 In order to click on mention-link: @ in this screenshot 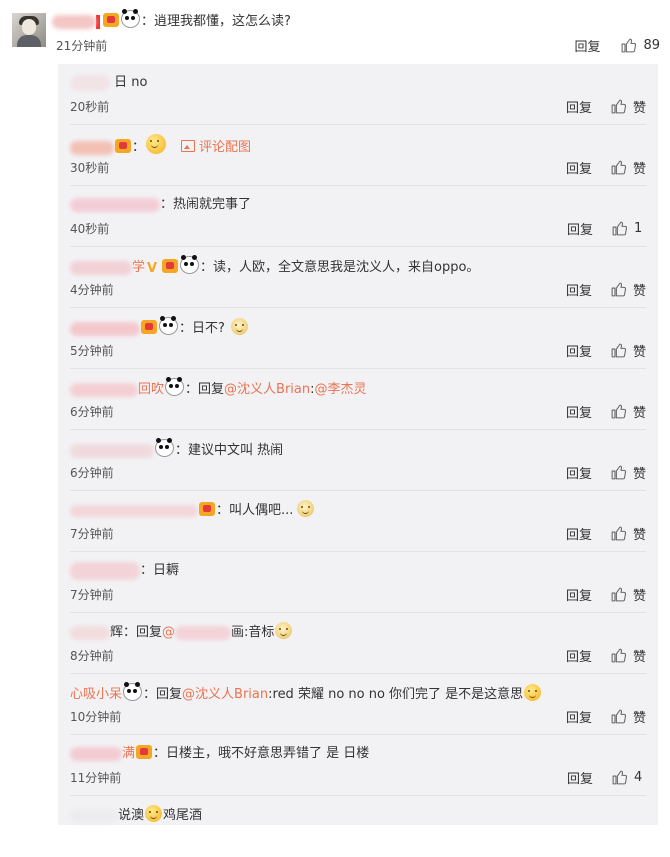, I will do `click(168, 632)`.